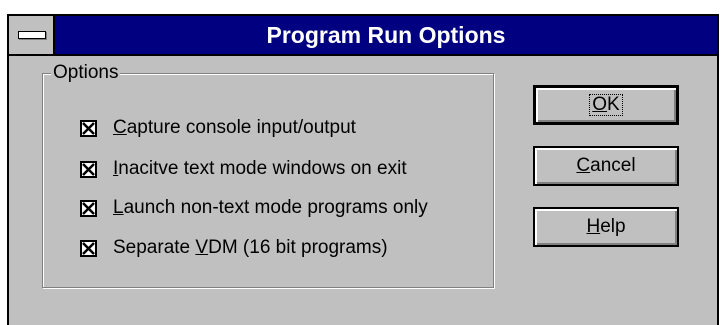 The width and height of the screenshot is (727, 325). I want to click on launch-non-text-label: Launch non-text mode programs only, so click(270, 207).